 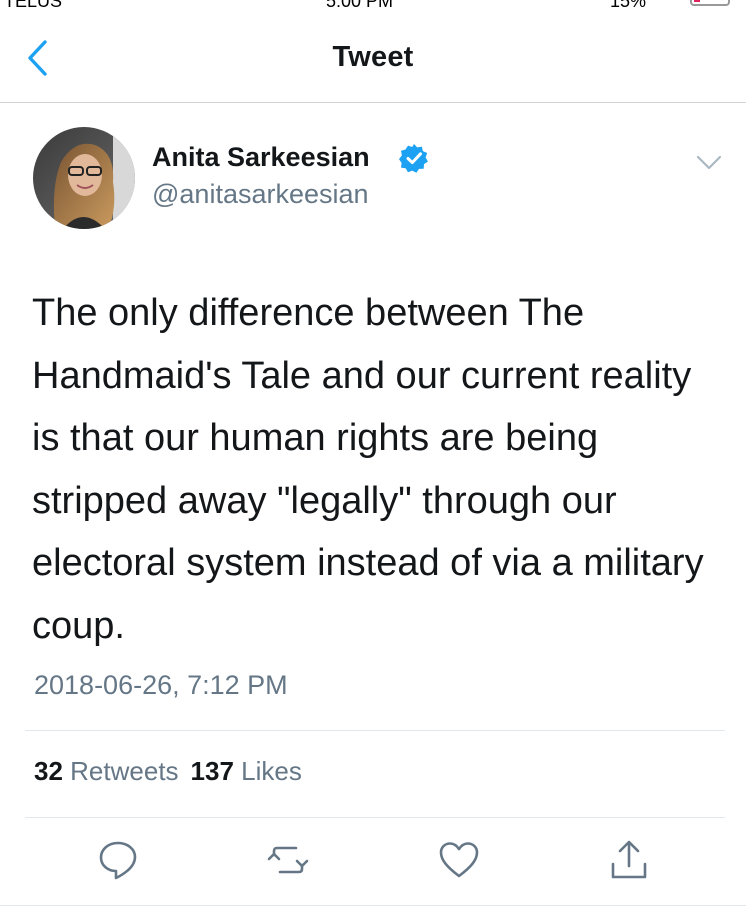 What do you see at coordinates (212, 771) in the screenshot?
I see `likes-count: 137` at bounding box center [212, 771].